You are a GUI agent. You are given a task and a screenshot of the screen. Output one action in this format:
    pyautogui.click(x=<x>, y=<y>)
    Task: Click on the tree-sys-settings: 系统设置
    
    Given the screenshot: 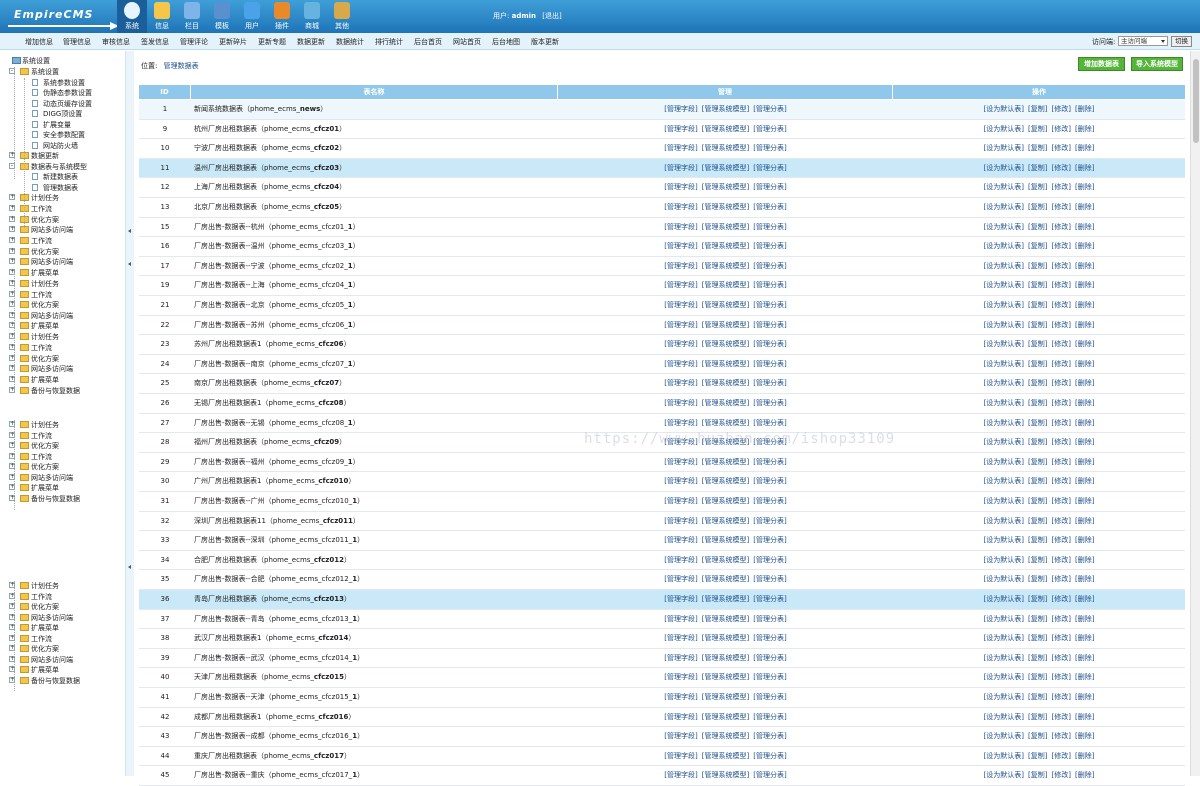 What is the action you would take?
    pyautogui.click(x=45, y=72)
    